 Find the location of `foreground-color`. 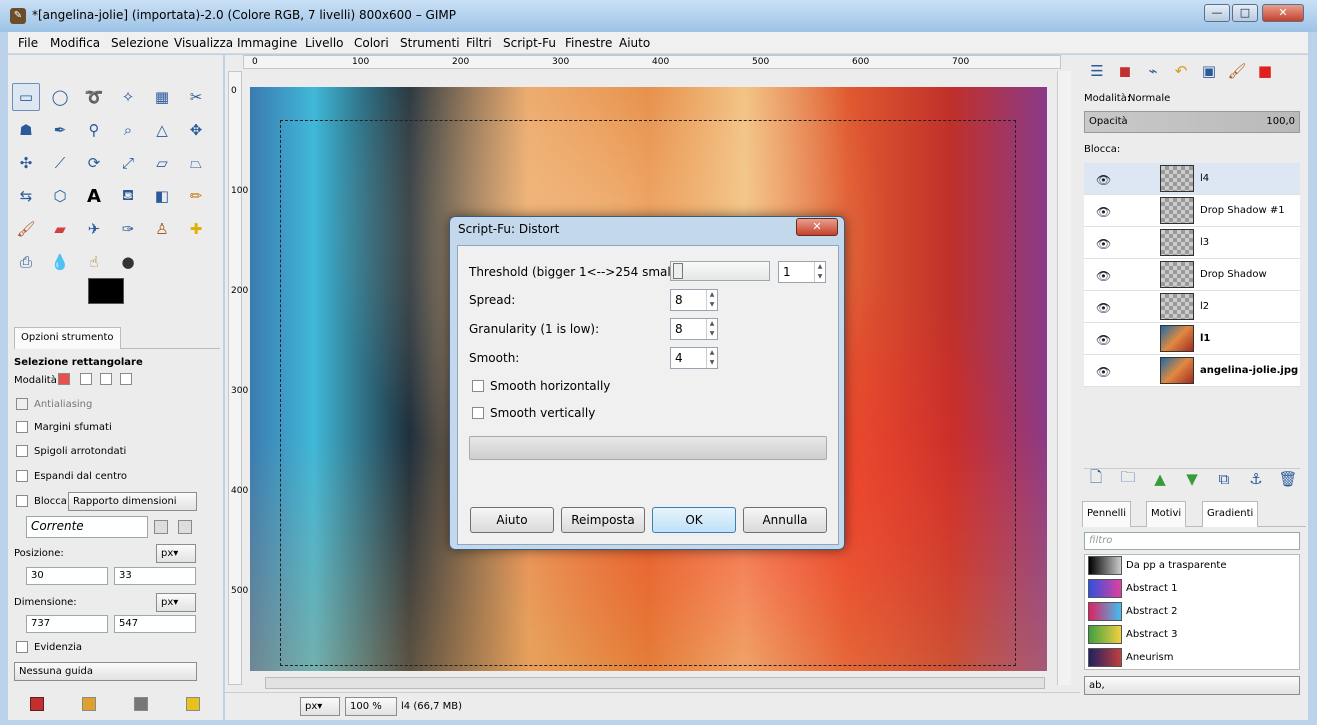

foreground-color is located at coordinates (106, 291).